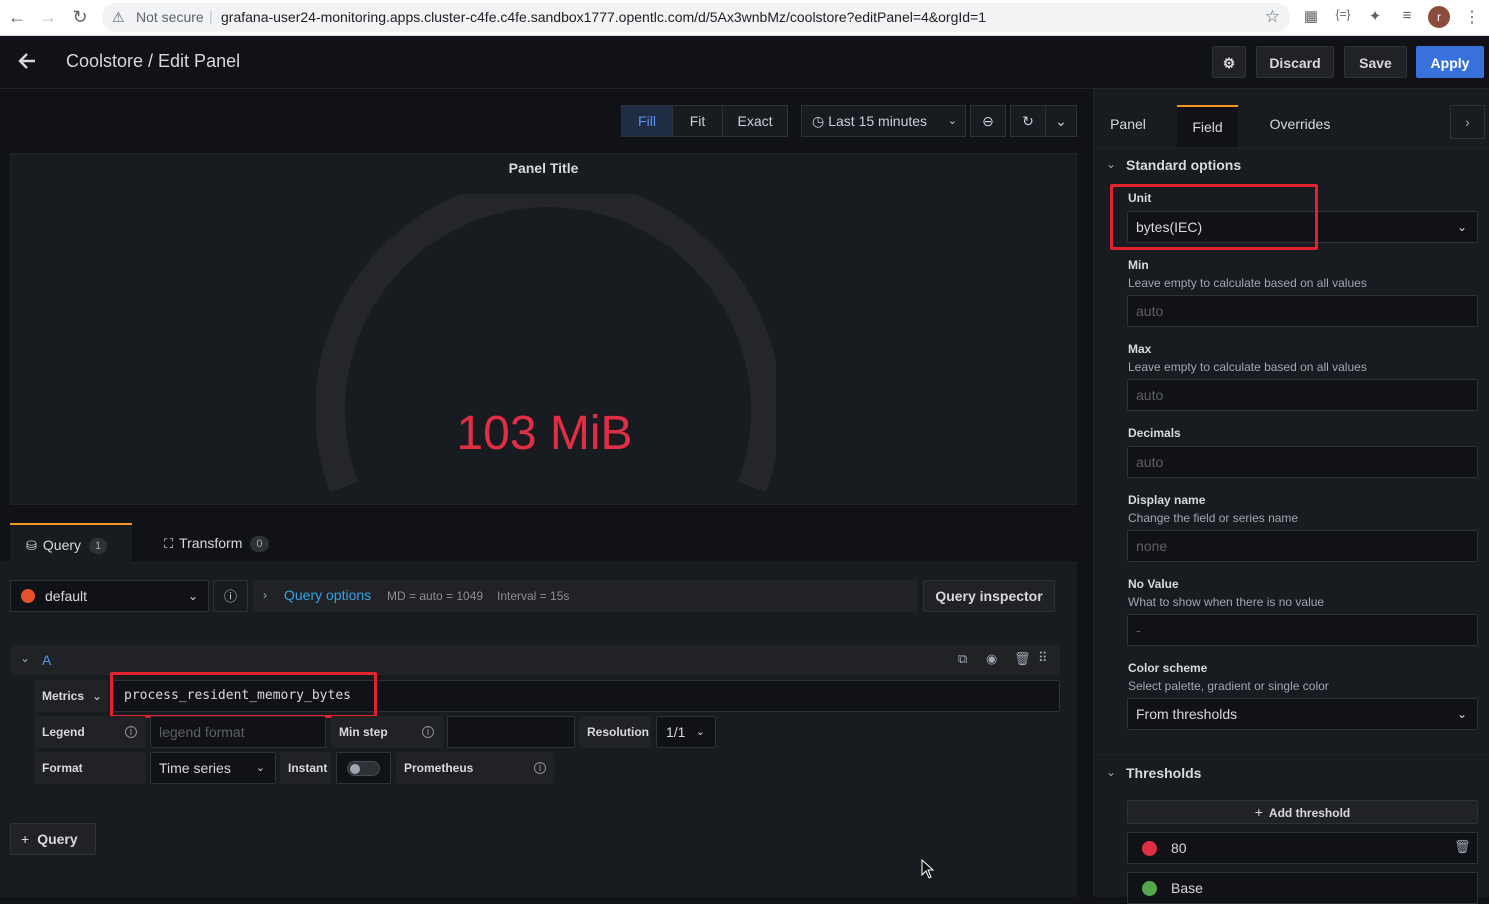  Describe the element at coordinates (697, 121) in the screenshot. I see `fit-button: Fit` at that location.